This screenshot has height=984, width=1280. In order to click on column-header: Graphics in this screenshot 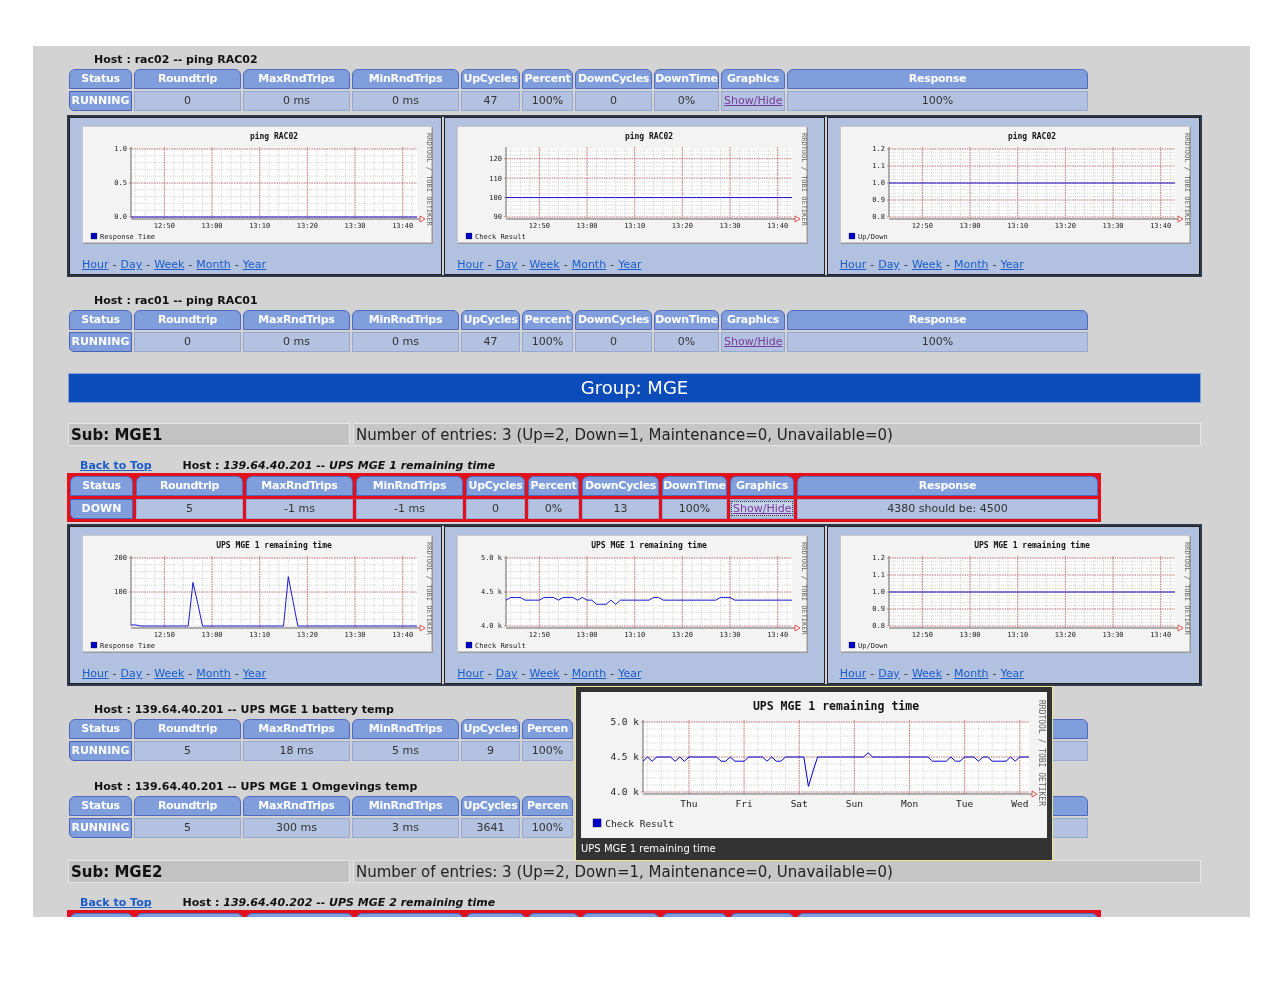, I will do `click(753, 320)`.